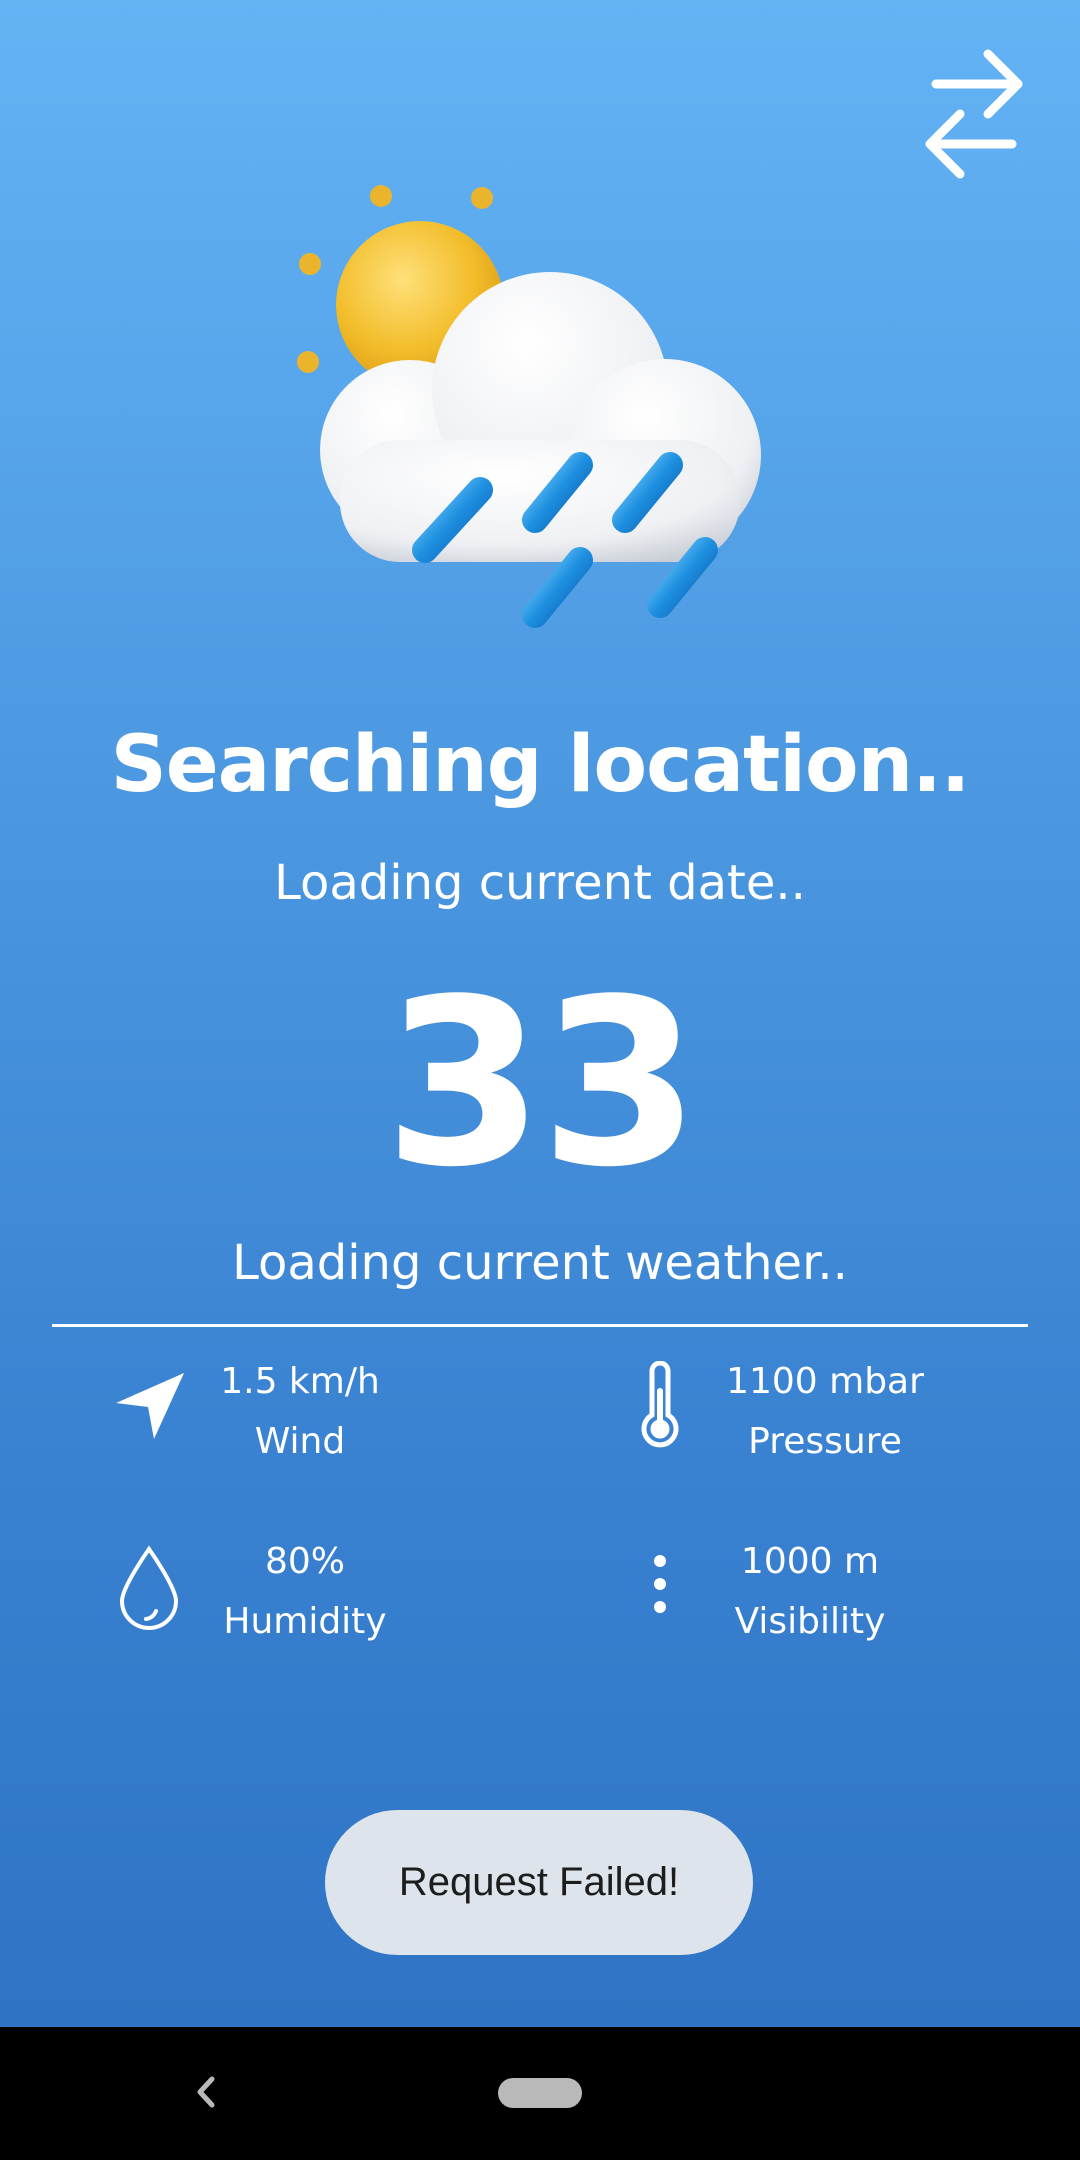 The height and width of the screenshot is (2160, 1080). Describe the element at coordinates (300, 1441) in the screenshot. I see `wind-label: Wind` at that location.